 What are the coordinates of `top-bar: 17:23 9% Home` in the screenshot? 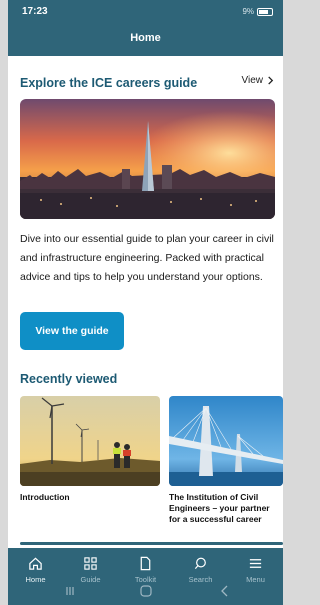 It's located at (145, 28).